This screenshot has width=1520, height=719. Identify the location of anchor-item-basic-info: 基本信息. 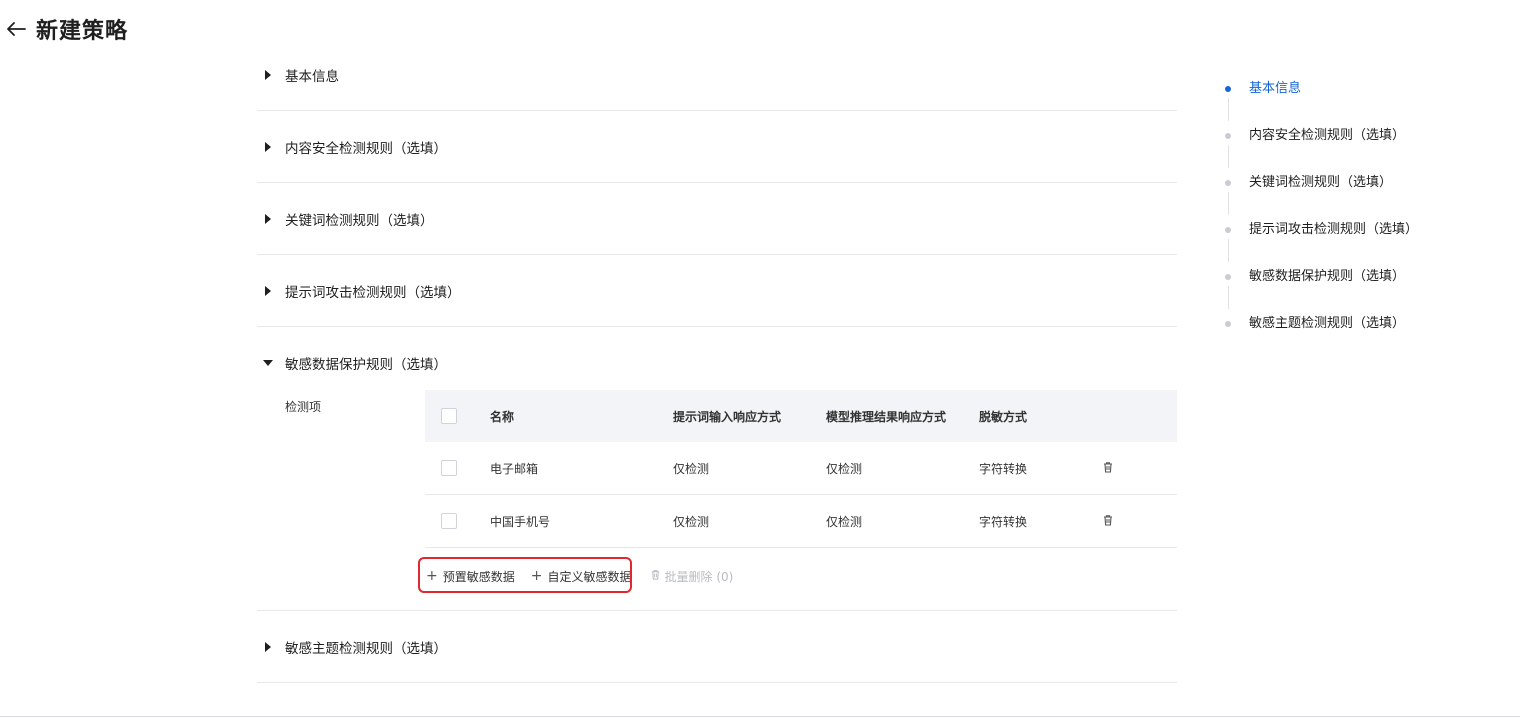
(1362, 99).